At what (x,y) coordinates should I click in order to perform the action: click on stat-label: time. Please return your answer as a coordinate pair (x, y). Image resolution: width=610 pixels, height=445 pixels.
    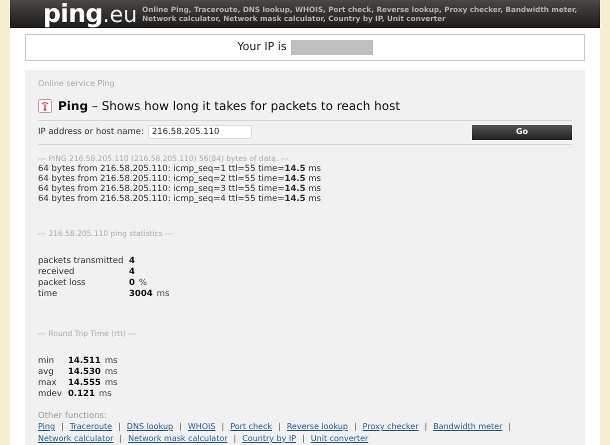
    Looking at the image, I should click on (48, 294).